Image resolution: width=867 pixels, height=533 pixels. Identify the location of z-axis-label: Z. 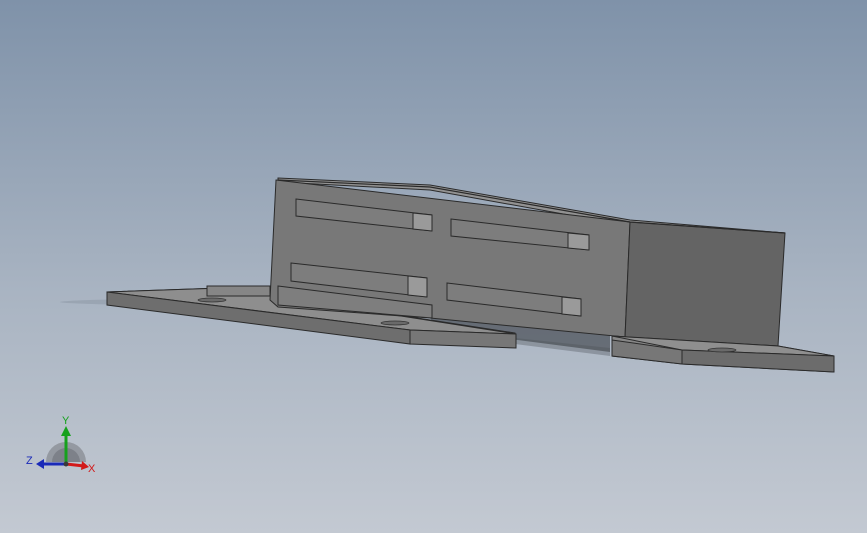
(29, 461).